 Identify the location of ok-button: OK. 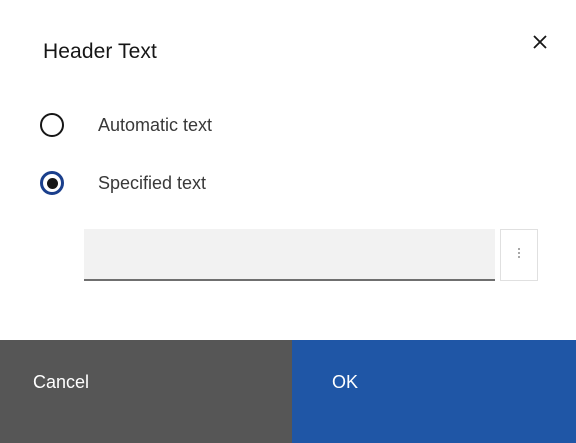
(434, 391).